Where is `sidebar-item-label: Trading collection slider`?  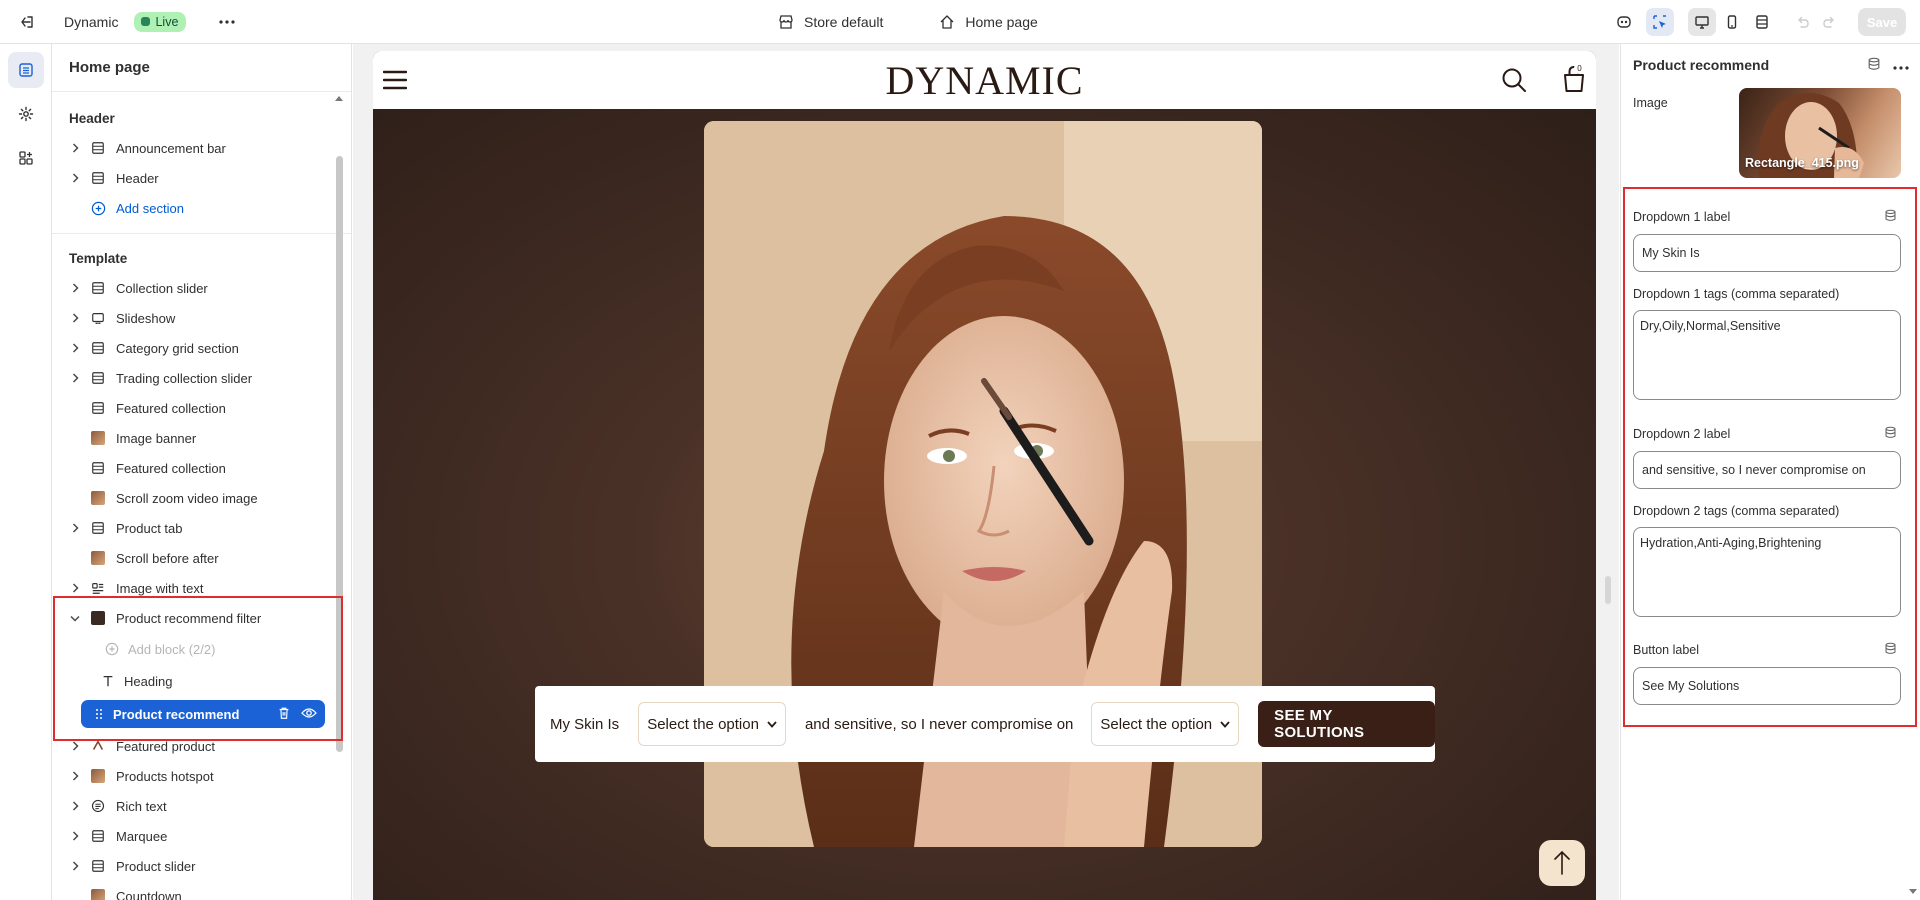 sidebar-item-label: Trading collection slider is located at coordinates (184, 378).